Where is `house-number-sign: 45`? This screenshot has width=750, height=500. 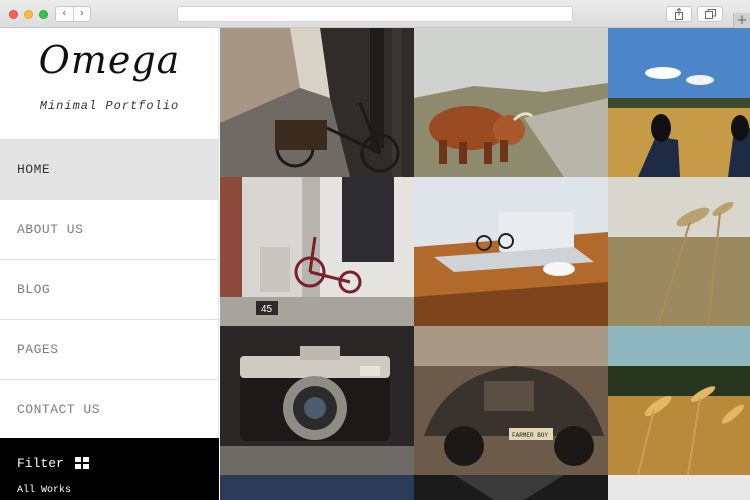
house-number-sign: 45 is located at coordinates (267, 309).